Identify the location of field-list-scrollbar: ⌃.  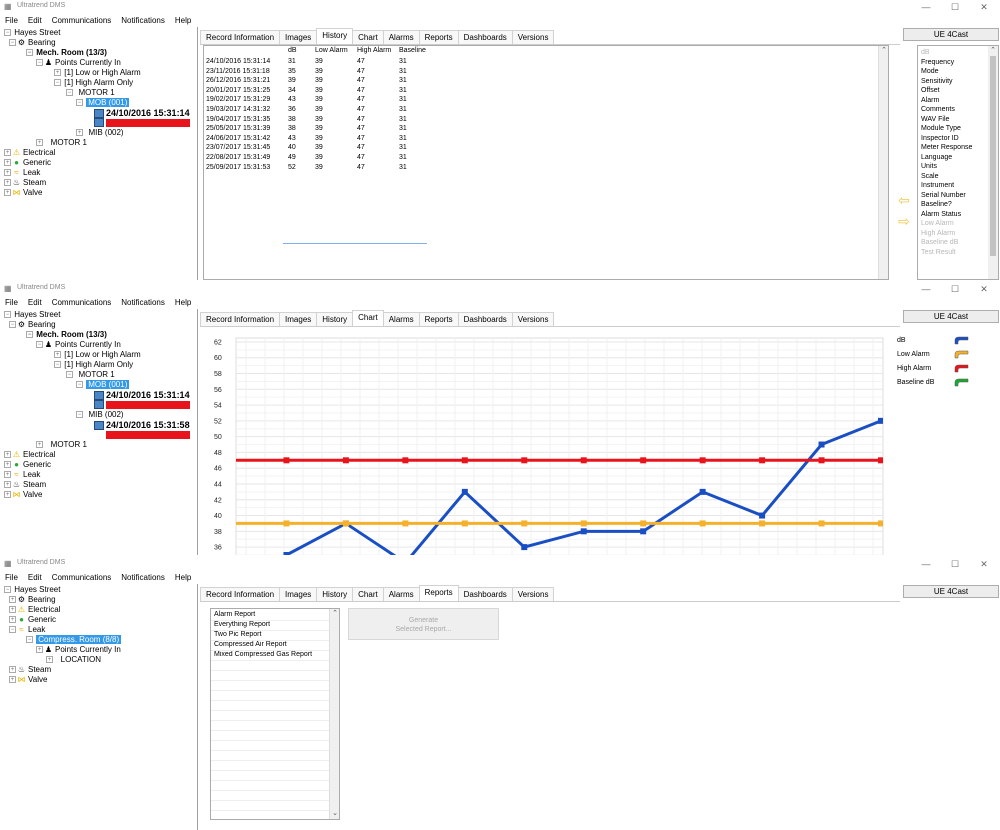
(993, 162).